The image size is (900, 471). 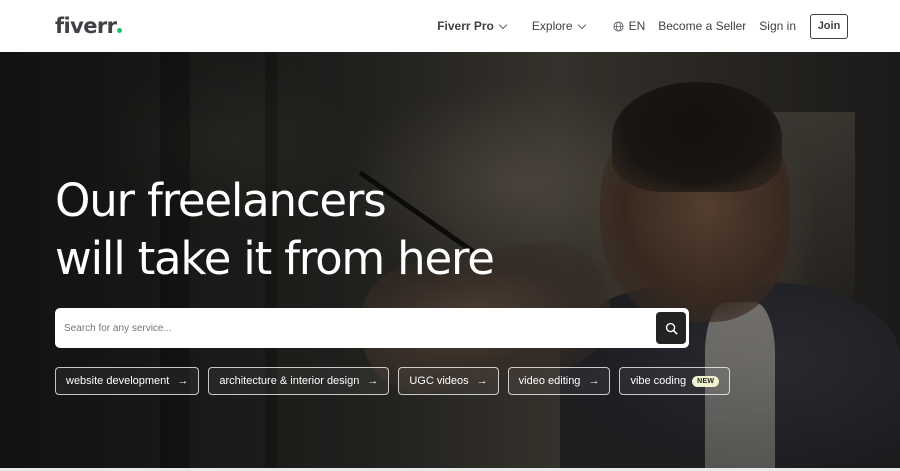 I want to click on join-button: Join, so click(x=829, y=26).